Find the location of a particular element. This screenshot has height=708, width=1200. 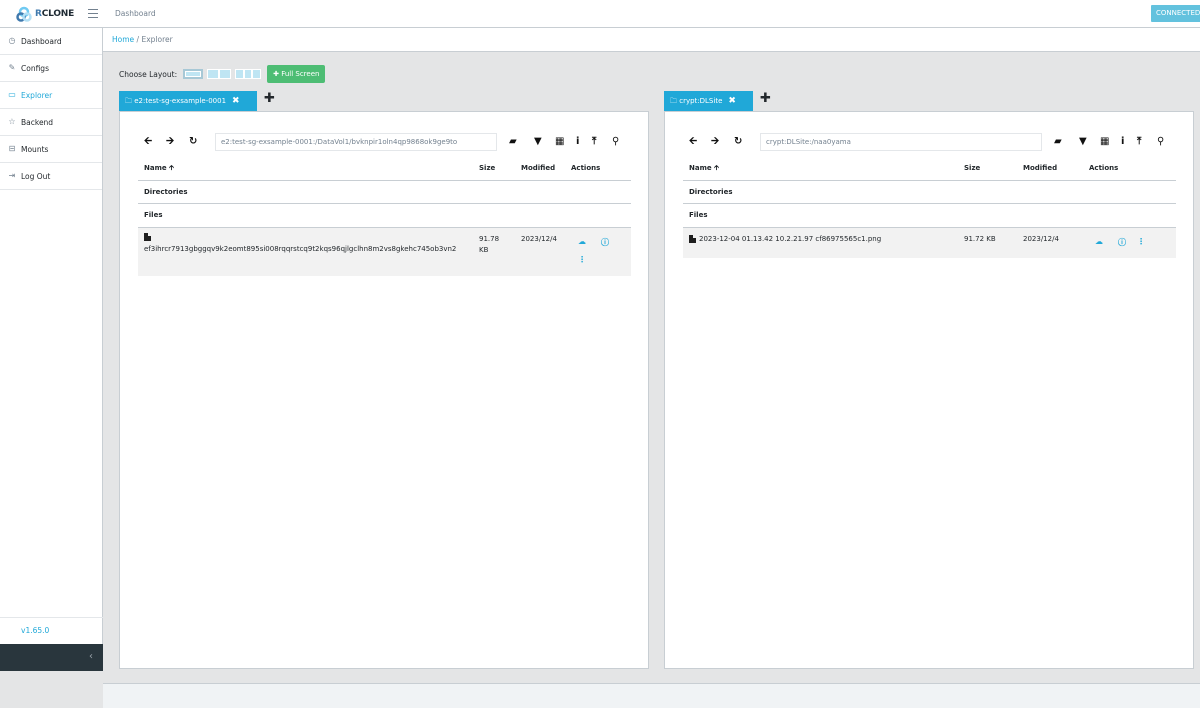

layout-chooser: Choose Layout: ✚ Full Screen is located at coordinates (222, 74).